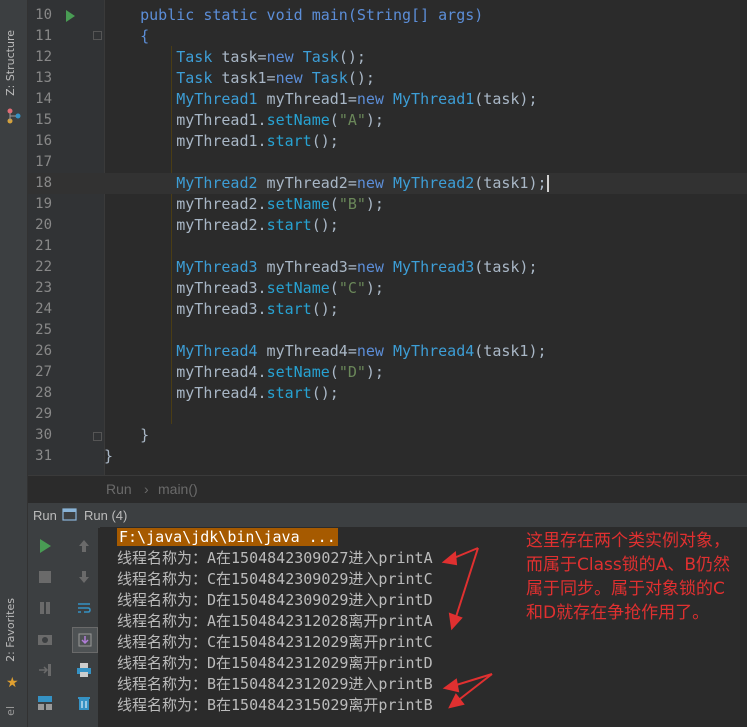  What do you see at coordinates (119, 489) in the screenshot?
I see `breadcrumb-class: Run` at bounding box center [119, 489].